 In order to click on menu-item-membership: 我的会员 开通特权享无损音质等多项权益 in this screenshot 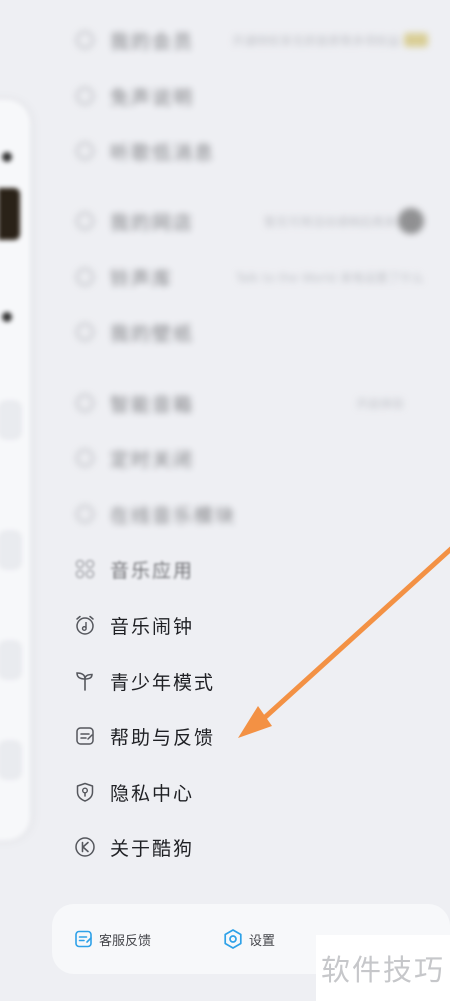, I will do `click(259, 40)`.